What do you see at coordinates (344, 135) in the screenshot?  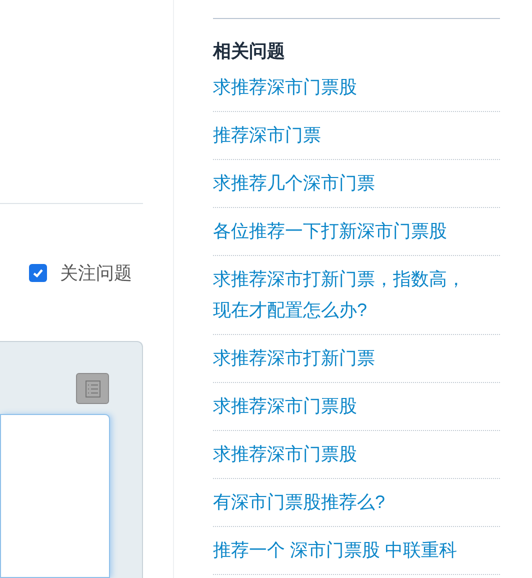 I see `related-question-link: 推荐深市门票` at bounding box center [344, 135].